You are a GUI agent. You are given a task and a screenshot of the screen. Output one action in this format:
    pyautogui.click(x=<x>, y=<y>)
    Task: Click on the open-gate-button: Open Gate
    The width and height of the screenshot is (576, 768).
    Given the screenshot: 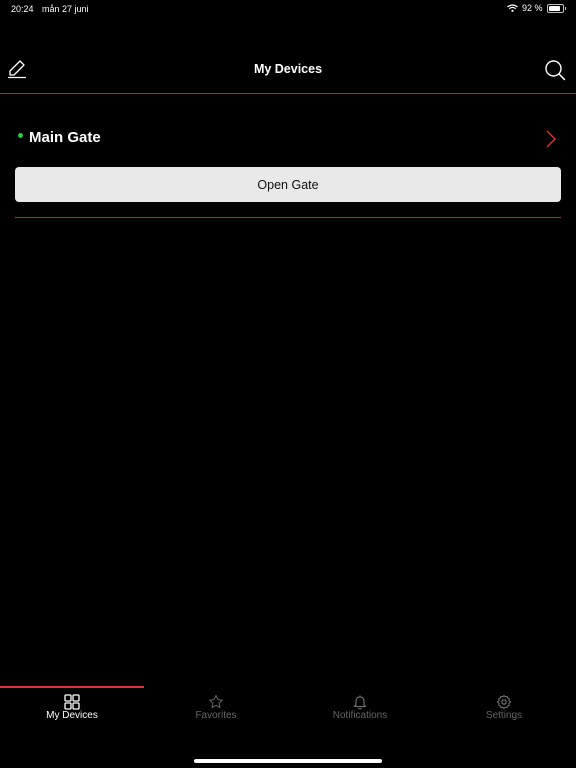 What is the action you would take?
    pyautogui.click(x=288, y=184)
    